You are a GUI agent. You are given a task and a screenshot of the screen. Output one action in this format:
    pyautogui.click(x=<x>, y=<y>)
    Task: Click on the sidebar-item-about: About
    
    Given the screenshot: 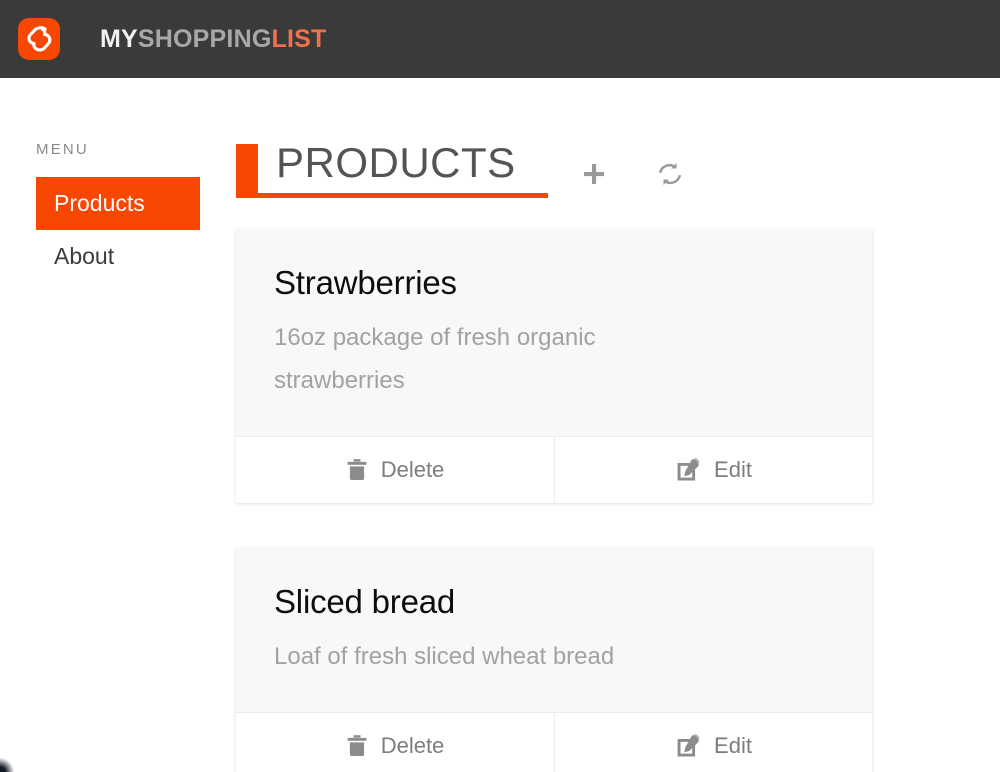 What is the action you would take?
    pyautogui.click(x=118, y=256)
    